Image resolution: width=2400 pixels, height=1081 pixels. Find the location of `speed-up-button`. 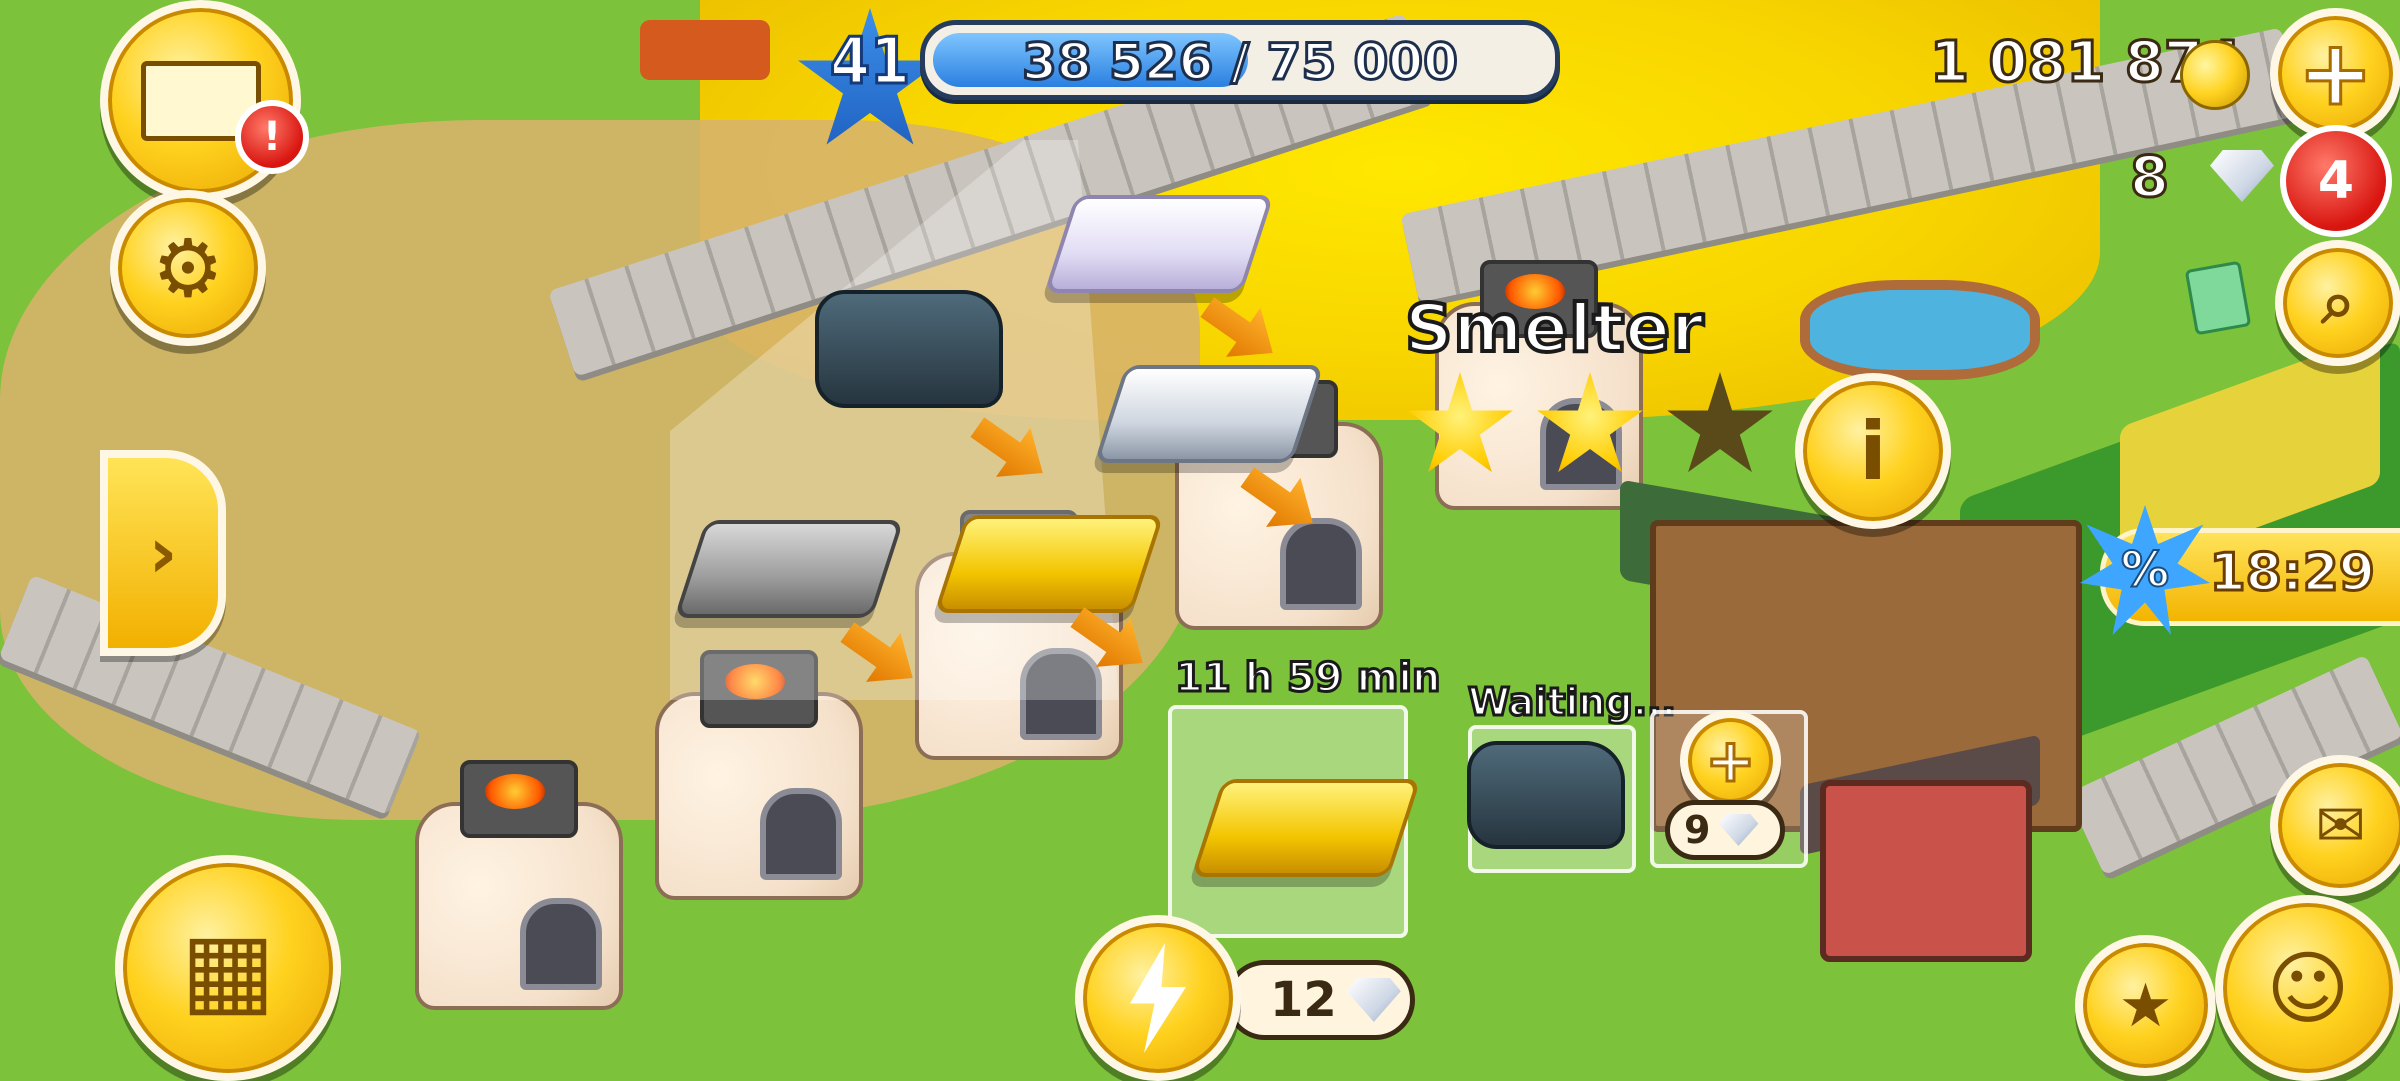

speed-up-button is located at coordinates (1158, 998).